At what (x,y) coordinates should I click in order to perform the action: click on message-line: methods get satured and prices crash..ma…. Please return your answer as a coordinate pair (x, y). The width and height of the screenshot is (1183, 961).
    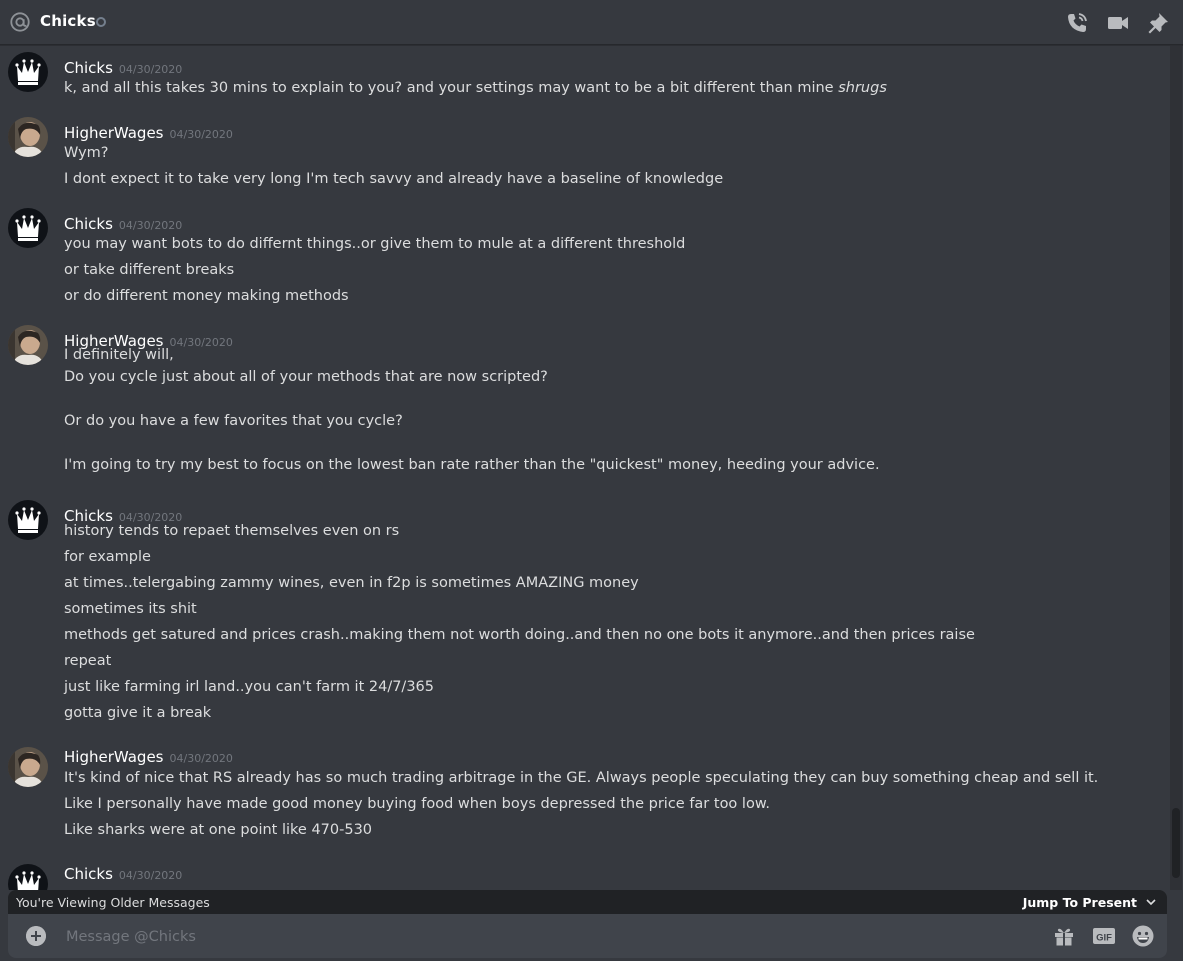
    Looking at the image, I should click on (519, 635).